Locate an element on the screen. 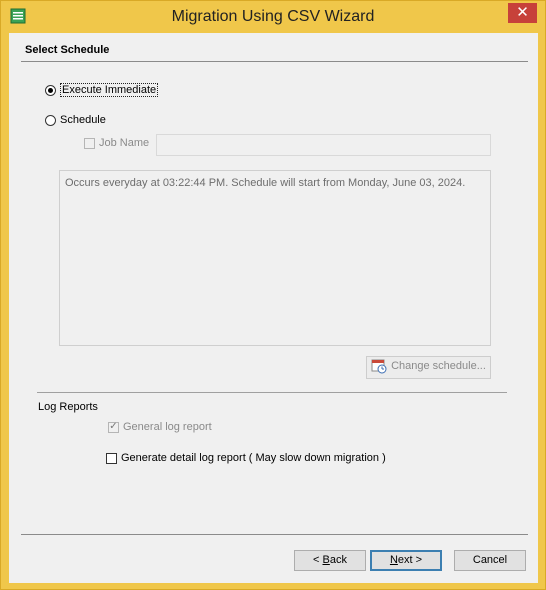  general-log-checkbox: ✓ General log report is located at coordinates (160, 427).